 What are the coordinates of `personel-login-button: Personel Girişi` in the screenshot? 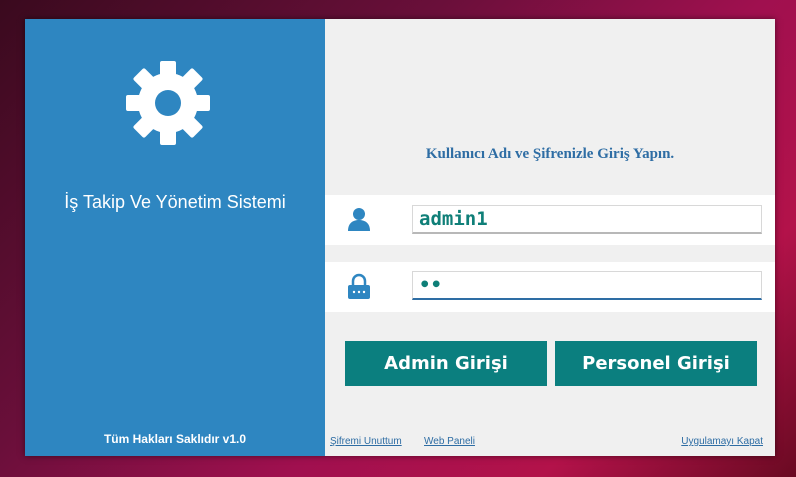 It's located at (656, 363).